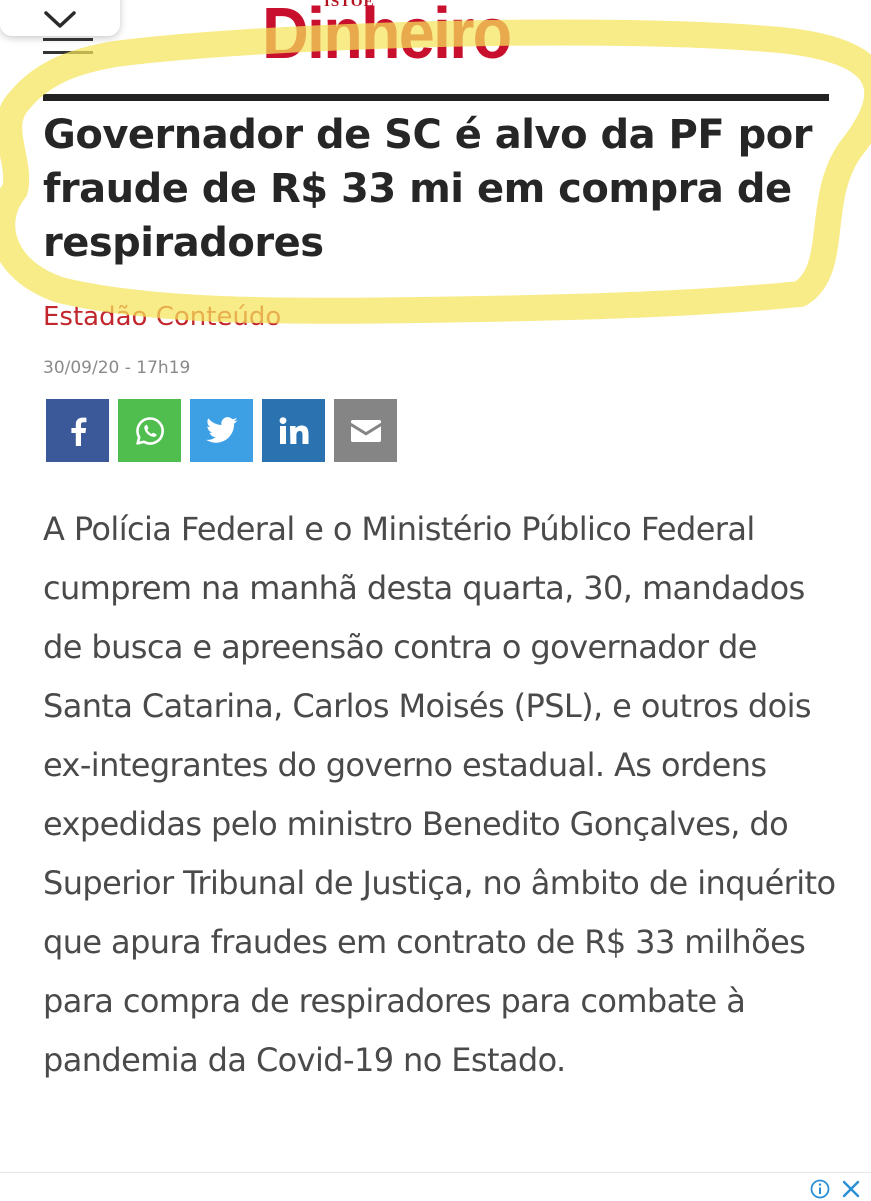 Image resolution: width=871 pixels, height=1201 pixels. What do you see at coordinates (851, 1189) in the screenshot?
I see `ad-close-icon` at bounding box center [851, 1189].